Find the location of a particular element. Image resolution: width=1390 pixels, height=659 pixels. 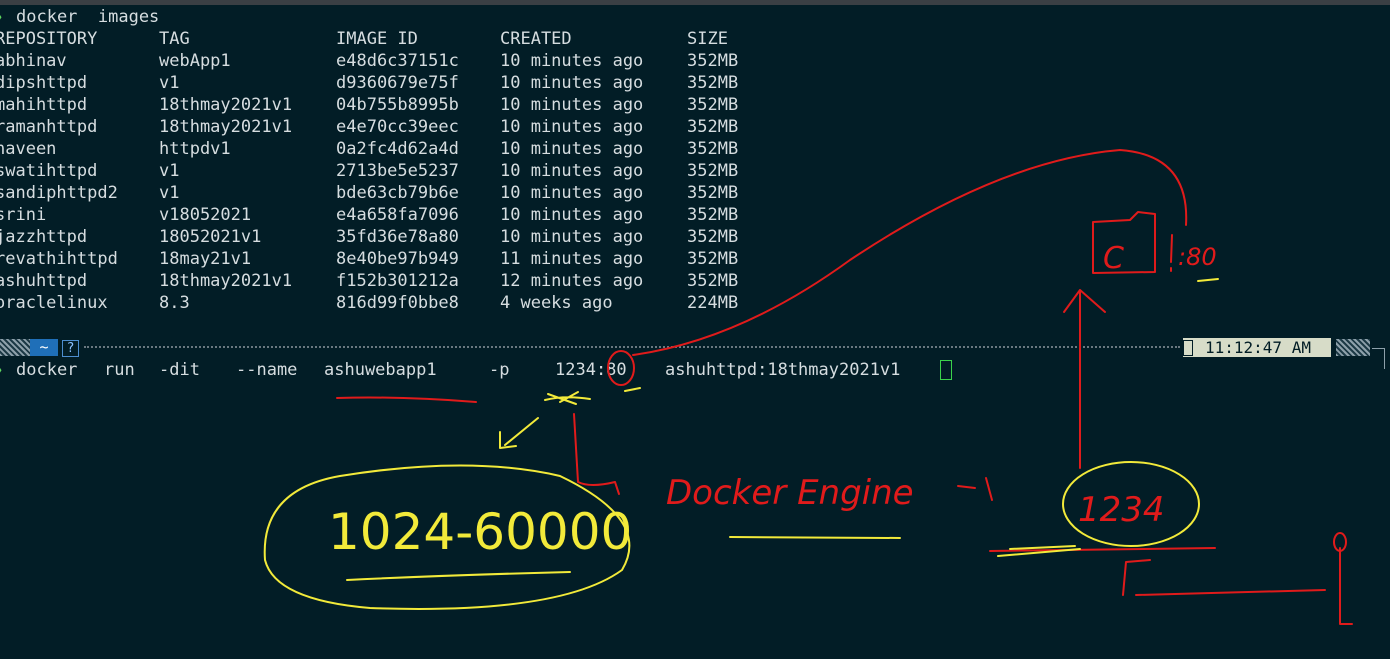

container-port-note: :80 is located at coordinates (1197, 257).